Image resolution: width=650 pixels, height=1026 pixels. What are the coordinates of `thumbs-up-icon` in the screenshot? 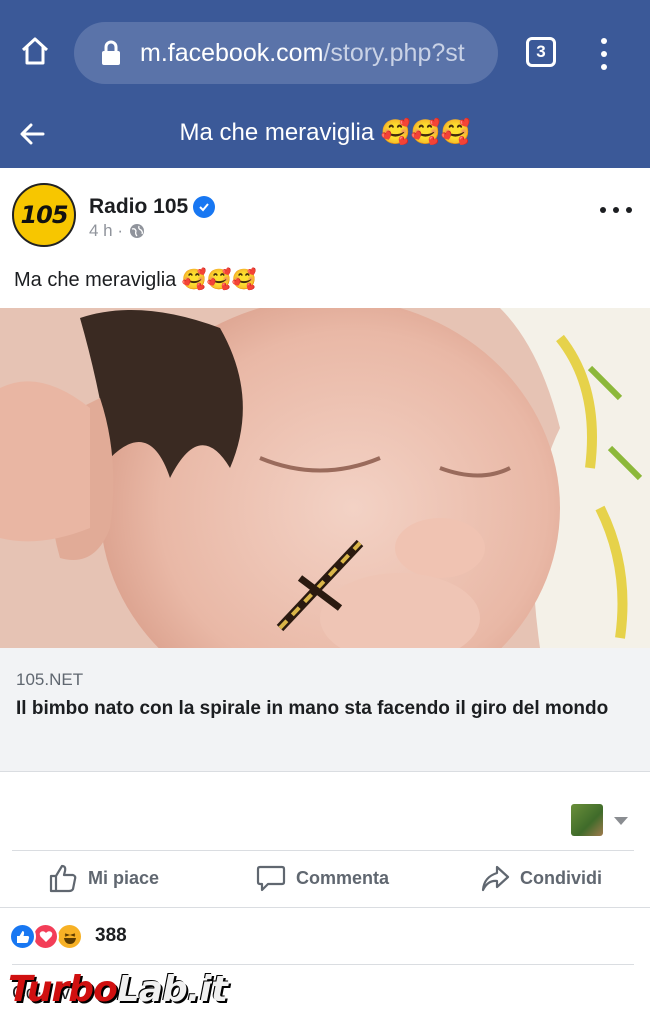 It's located at (63, 878).